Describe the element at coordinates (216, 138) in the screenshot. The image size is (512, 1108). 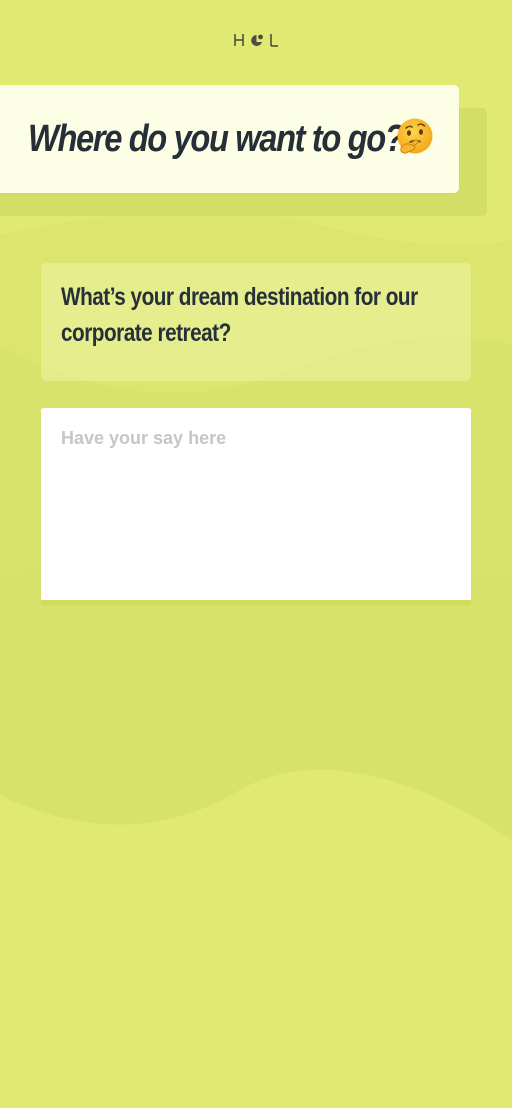
I see `page-title: Where do you want to go?` at that location.